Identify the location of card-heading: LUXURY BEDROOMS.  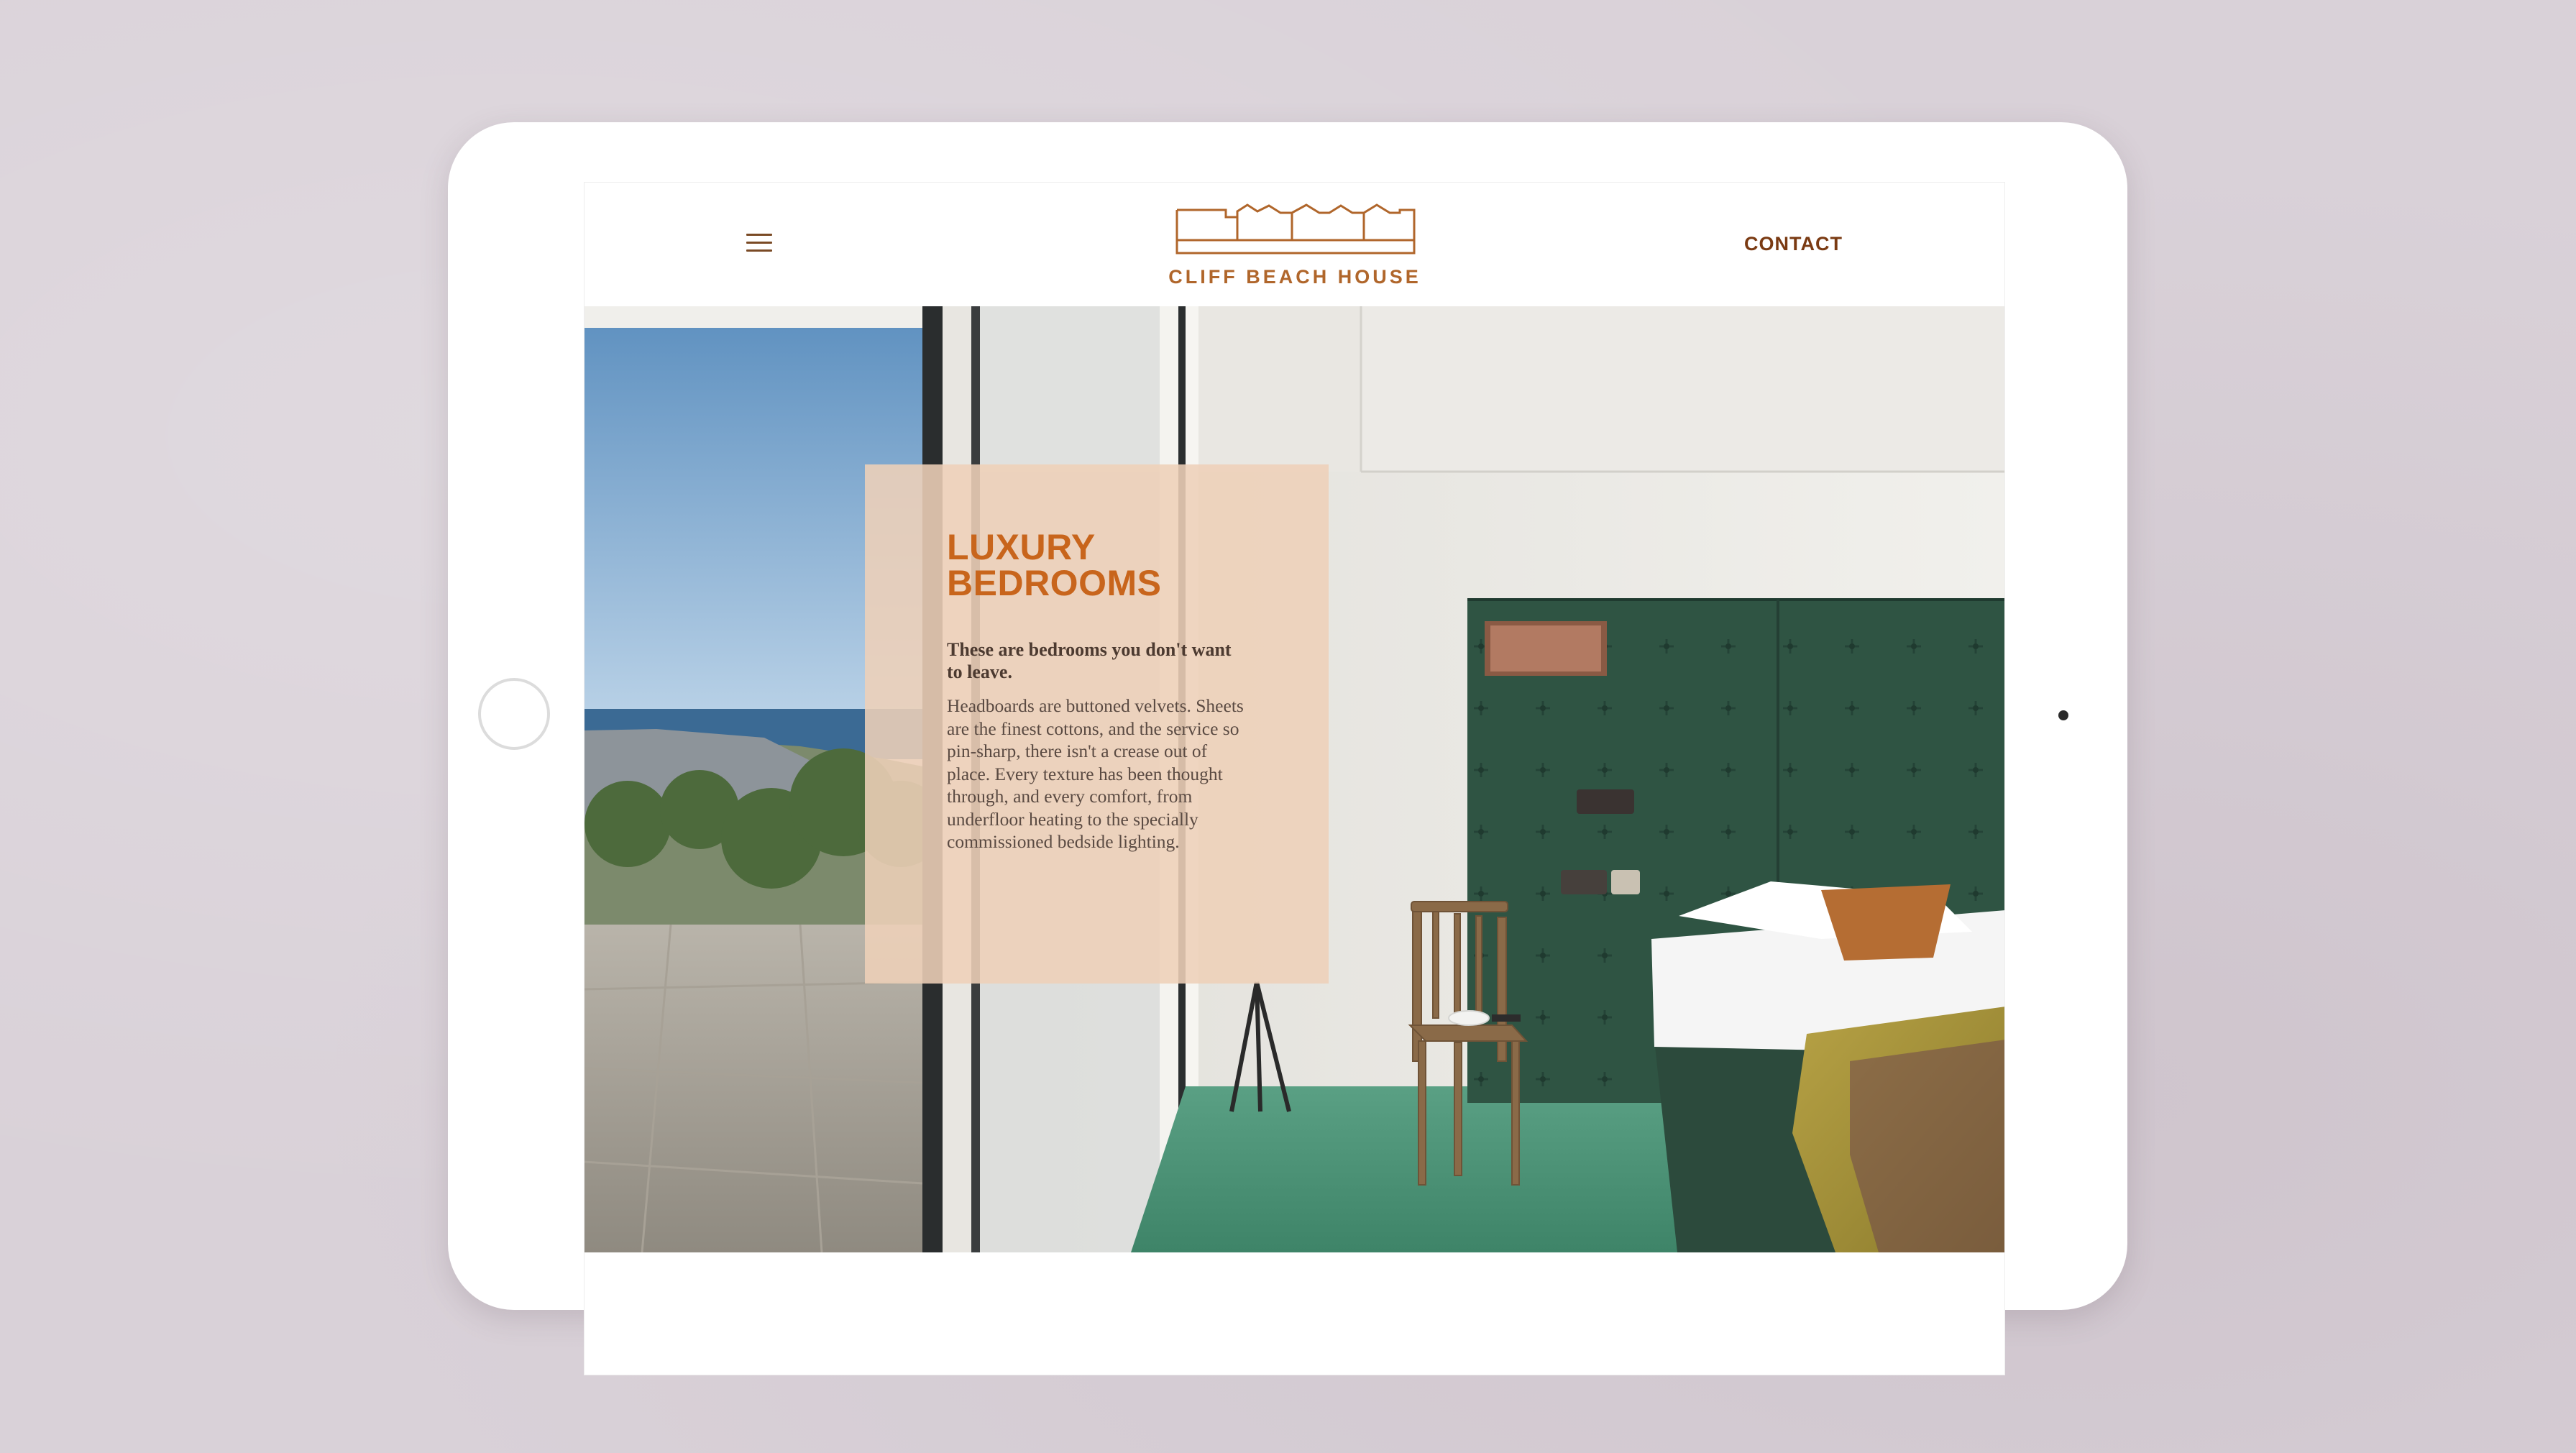
(1054, 565).